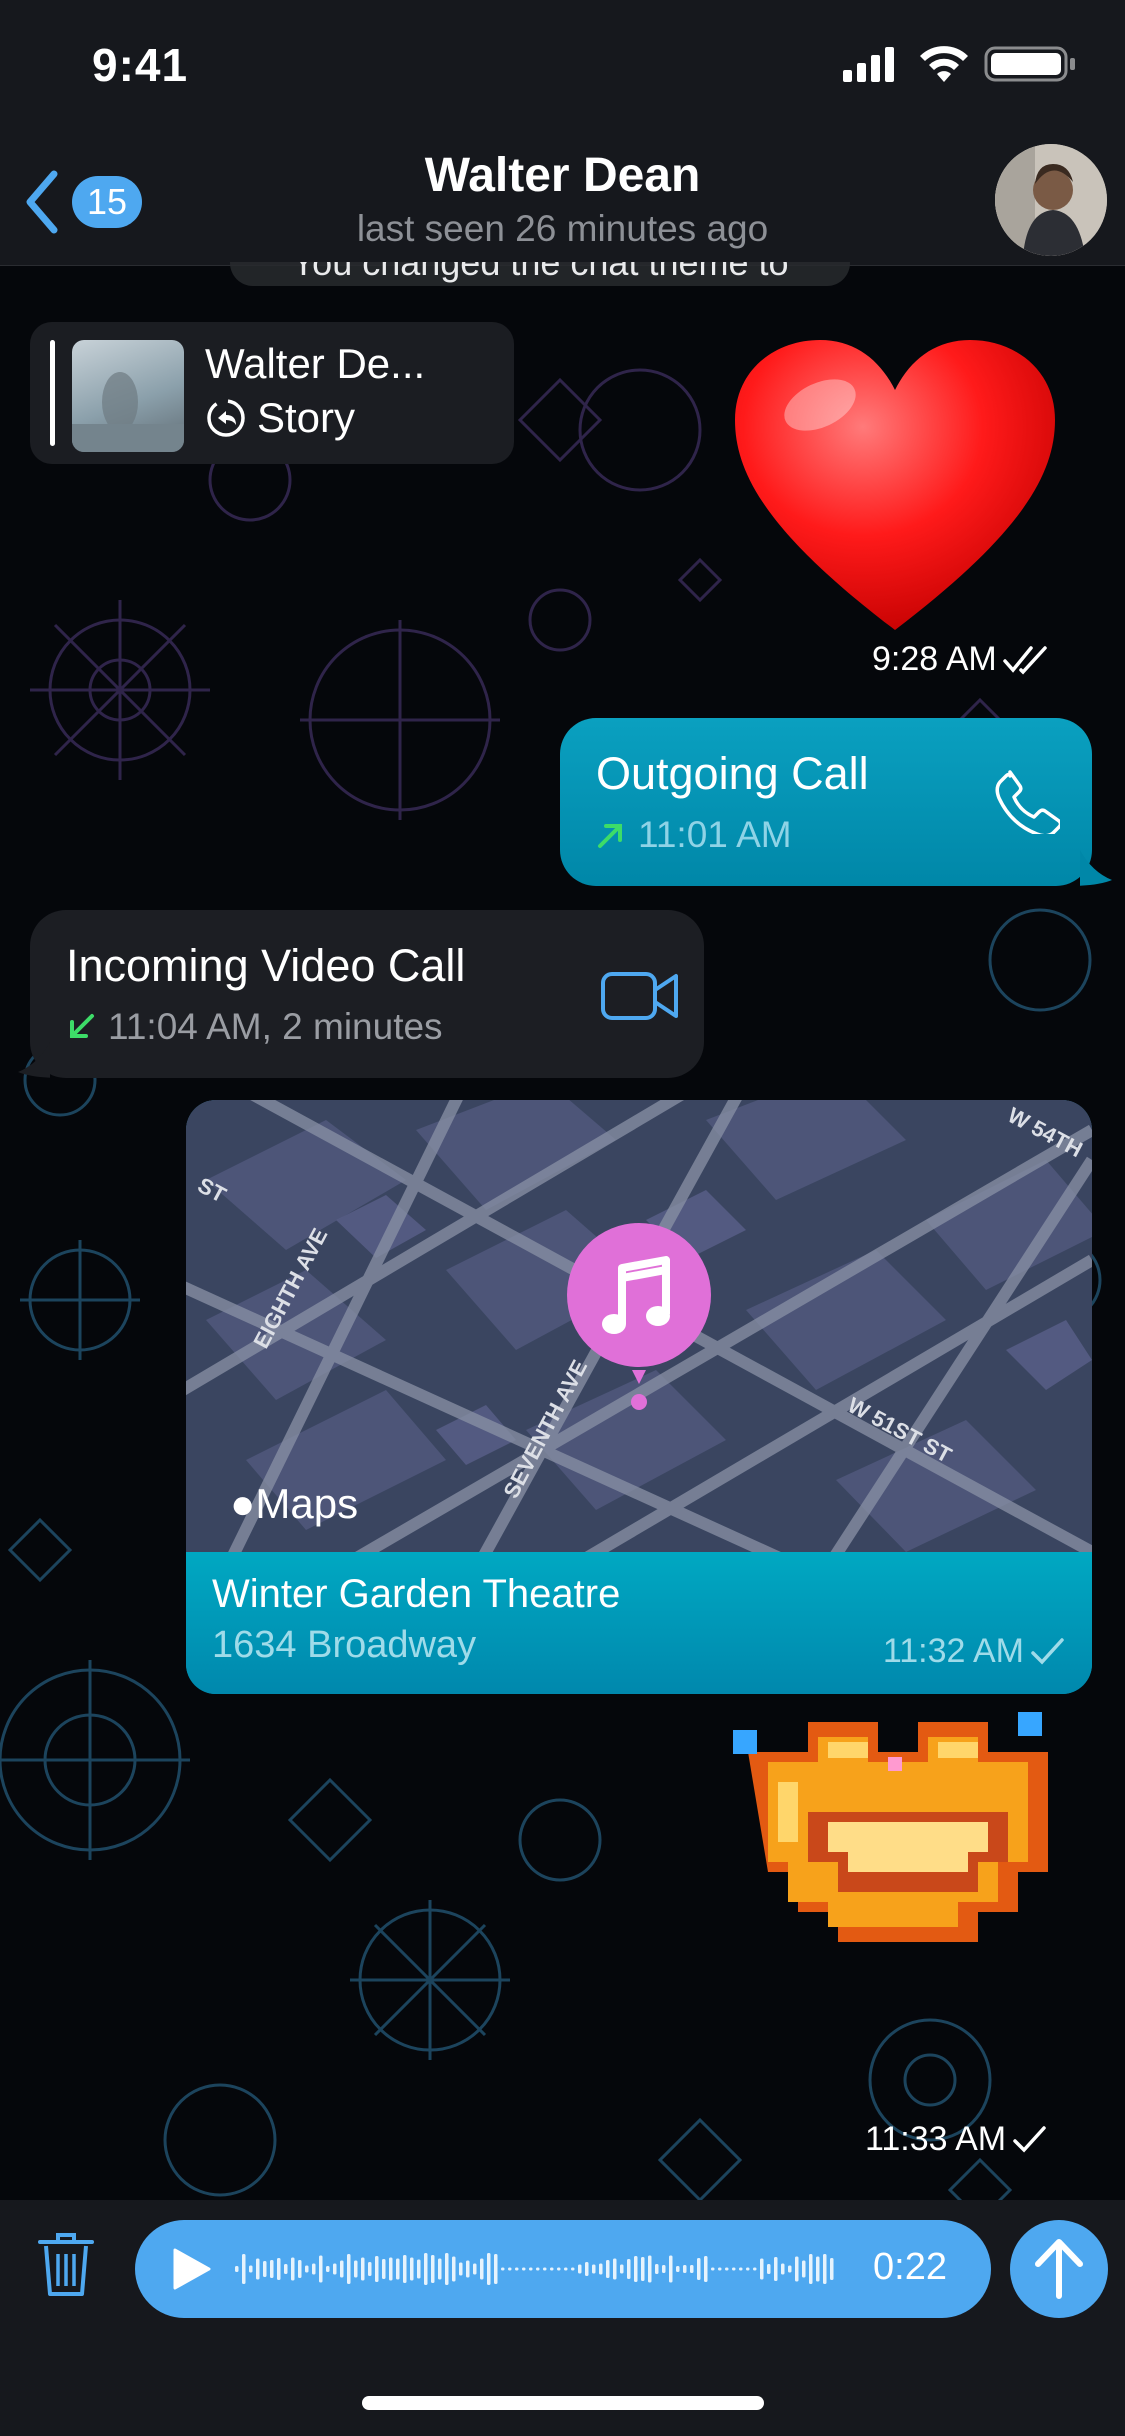 This screenshot has height=2436, width=1125. Describe the element at coordinates (307, 1503) in the screenshot. I see `maps-brand-text: Maps` at that location.